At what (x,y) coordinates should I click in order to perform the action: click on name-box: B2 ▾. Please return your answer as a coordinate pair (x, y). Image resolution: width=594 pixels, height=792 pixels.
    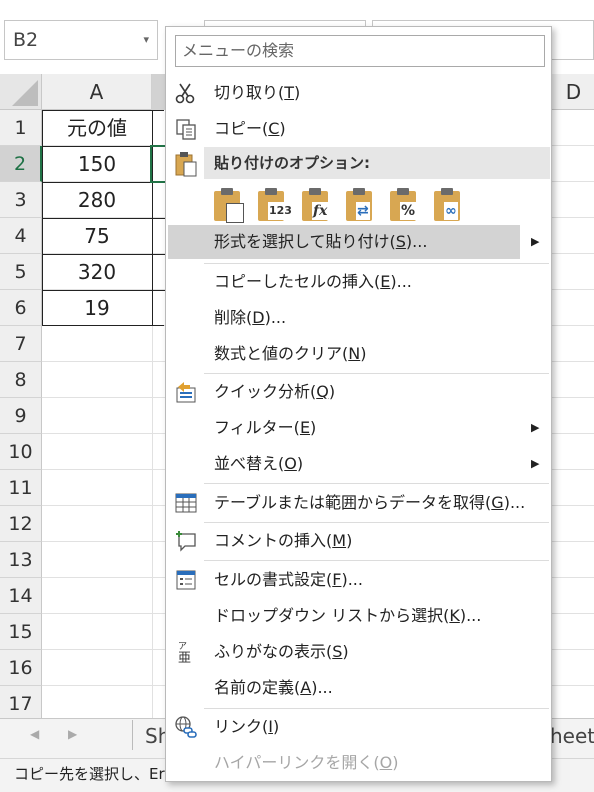
    Looking at the image, I should click on (81, 40).